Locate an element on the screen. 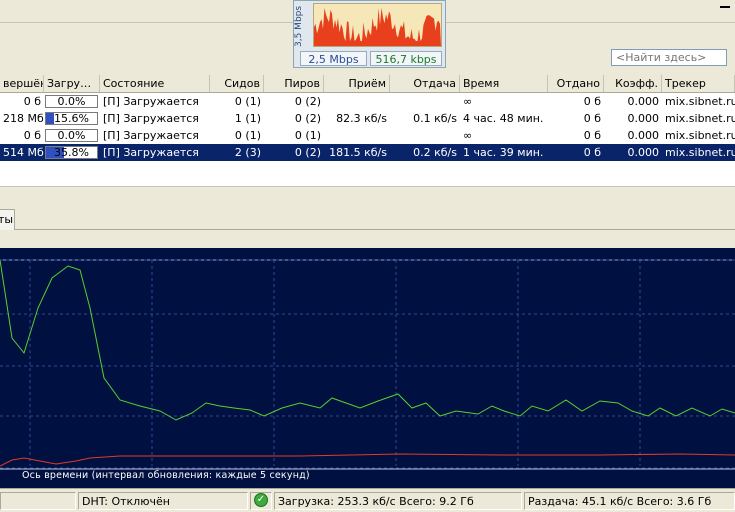 Image resolution: width=735 pixels, height=512 pixels. speed-bars-area is located at coordinates (377, 26).